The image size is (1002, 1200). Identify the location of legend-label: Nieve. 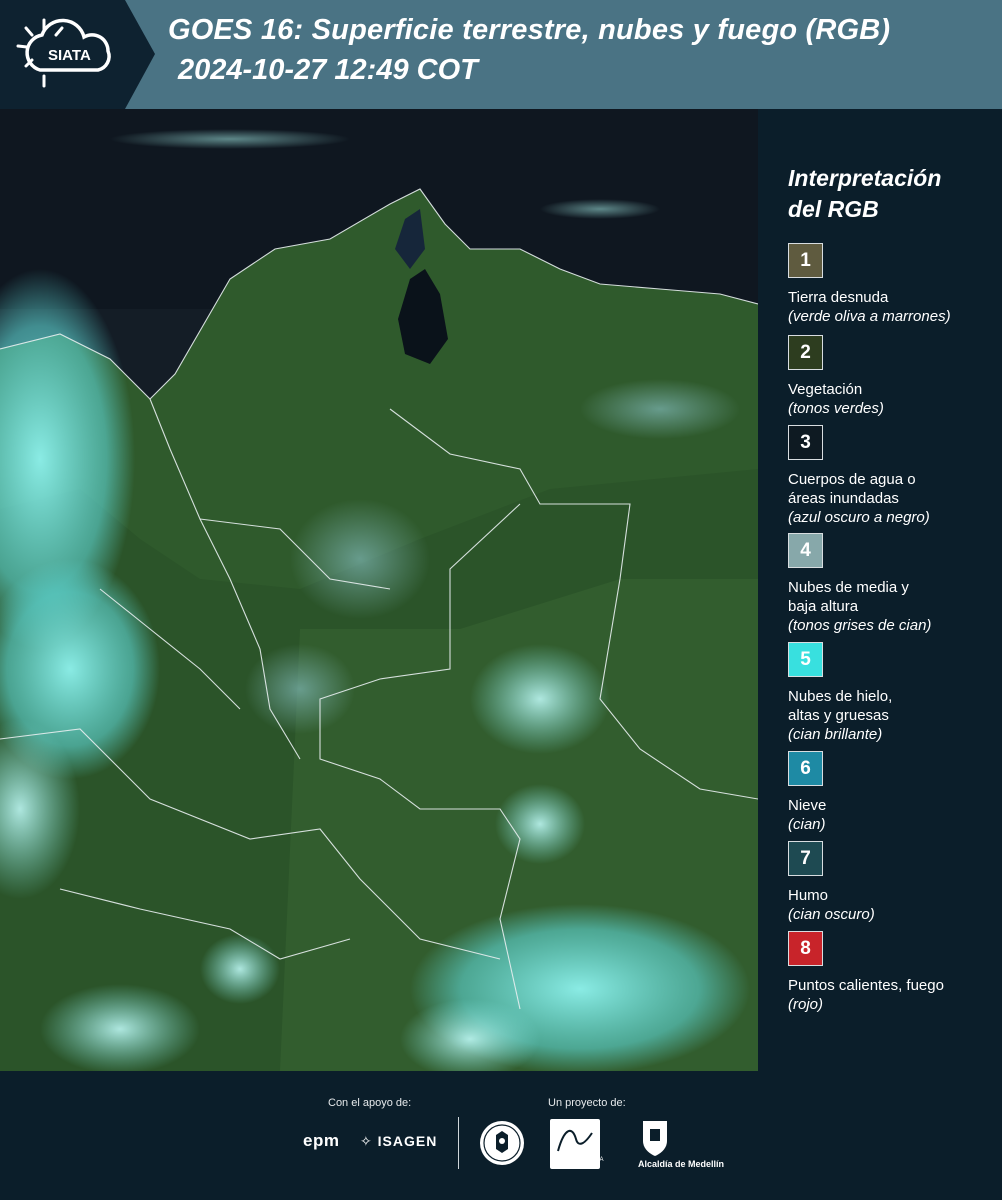
(807, 805).